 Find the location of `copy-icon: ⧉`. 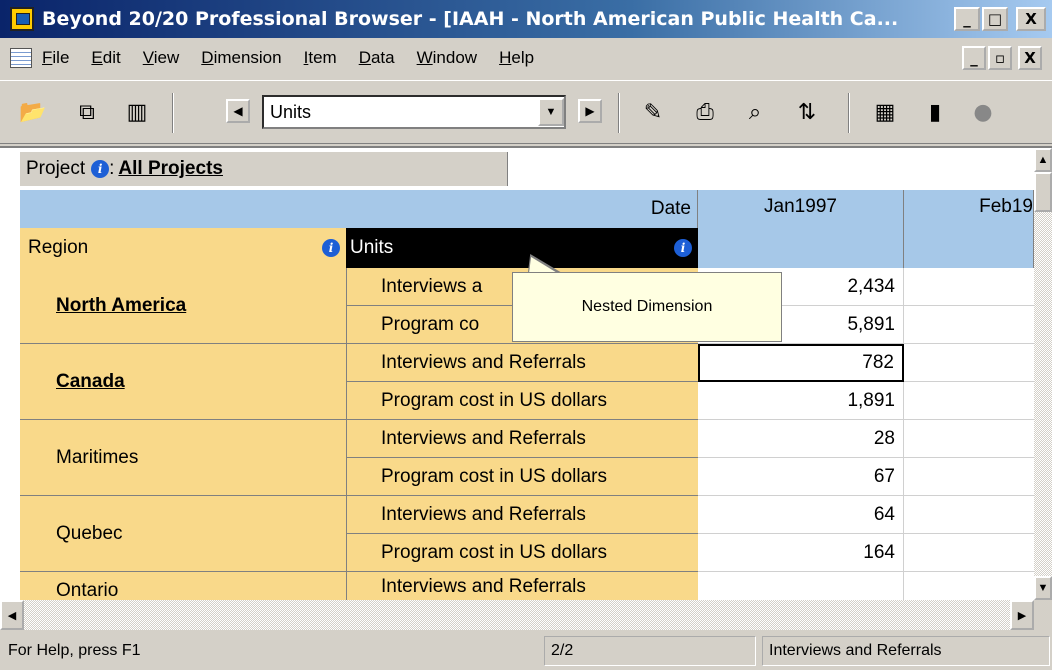

copy-icon: ⧉ is located at coordinates (87, 112).